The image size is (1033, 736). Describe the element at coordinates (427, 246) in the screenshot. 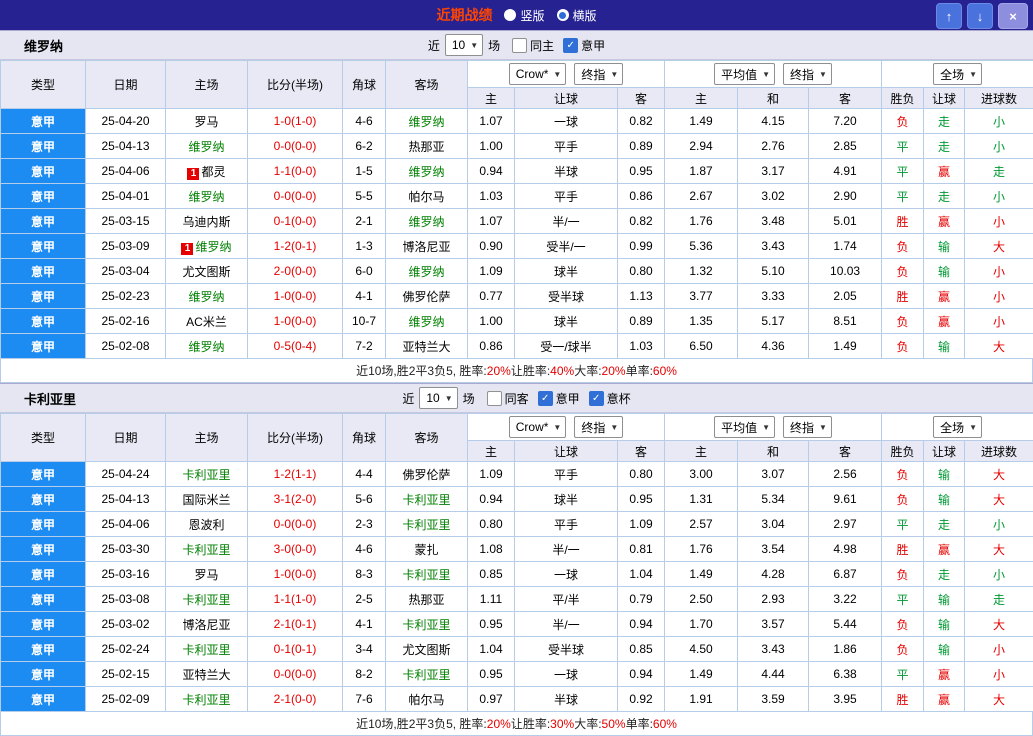

I see `away-team-cell: 博洛尼亚` at that location.